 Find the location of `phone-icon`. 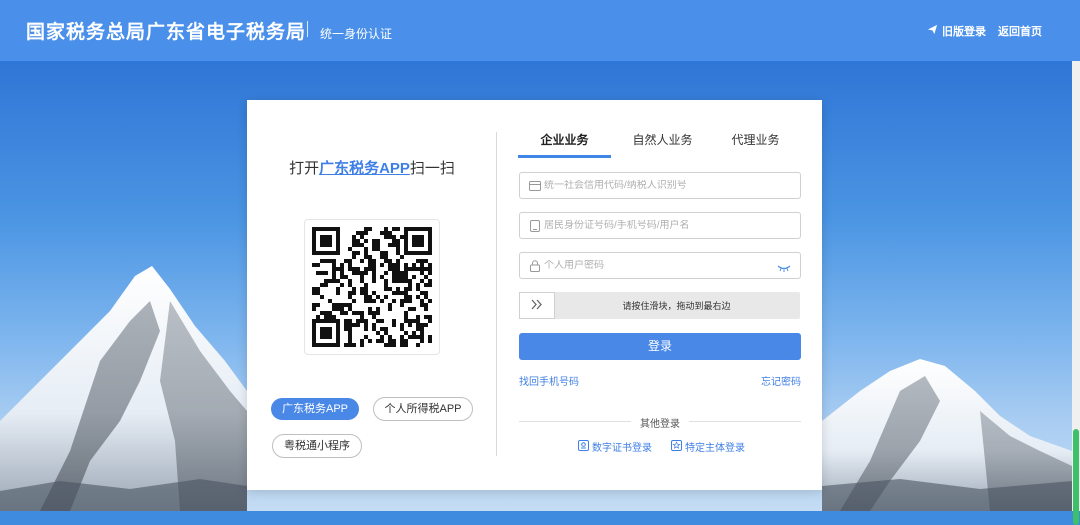

phone-icon is located at coordinates (534, 225).